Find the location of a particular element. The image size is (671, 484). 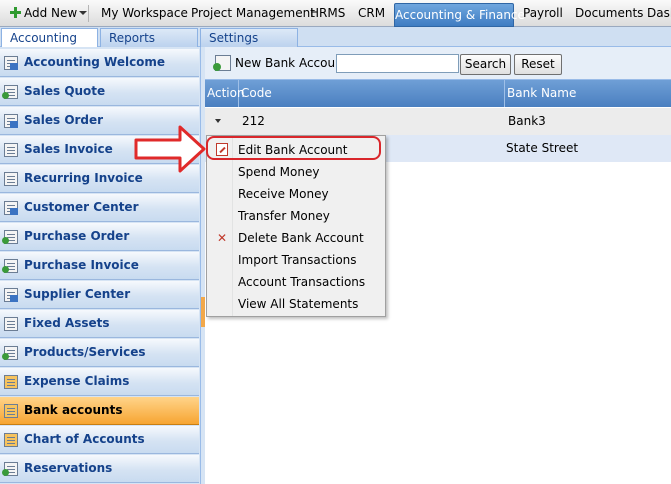

products-icon is located at coordinates (10, 353).